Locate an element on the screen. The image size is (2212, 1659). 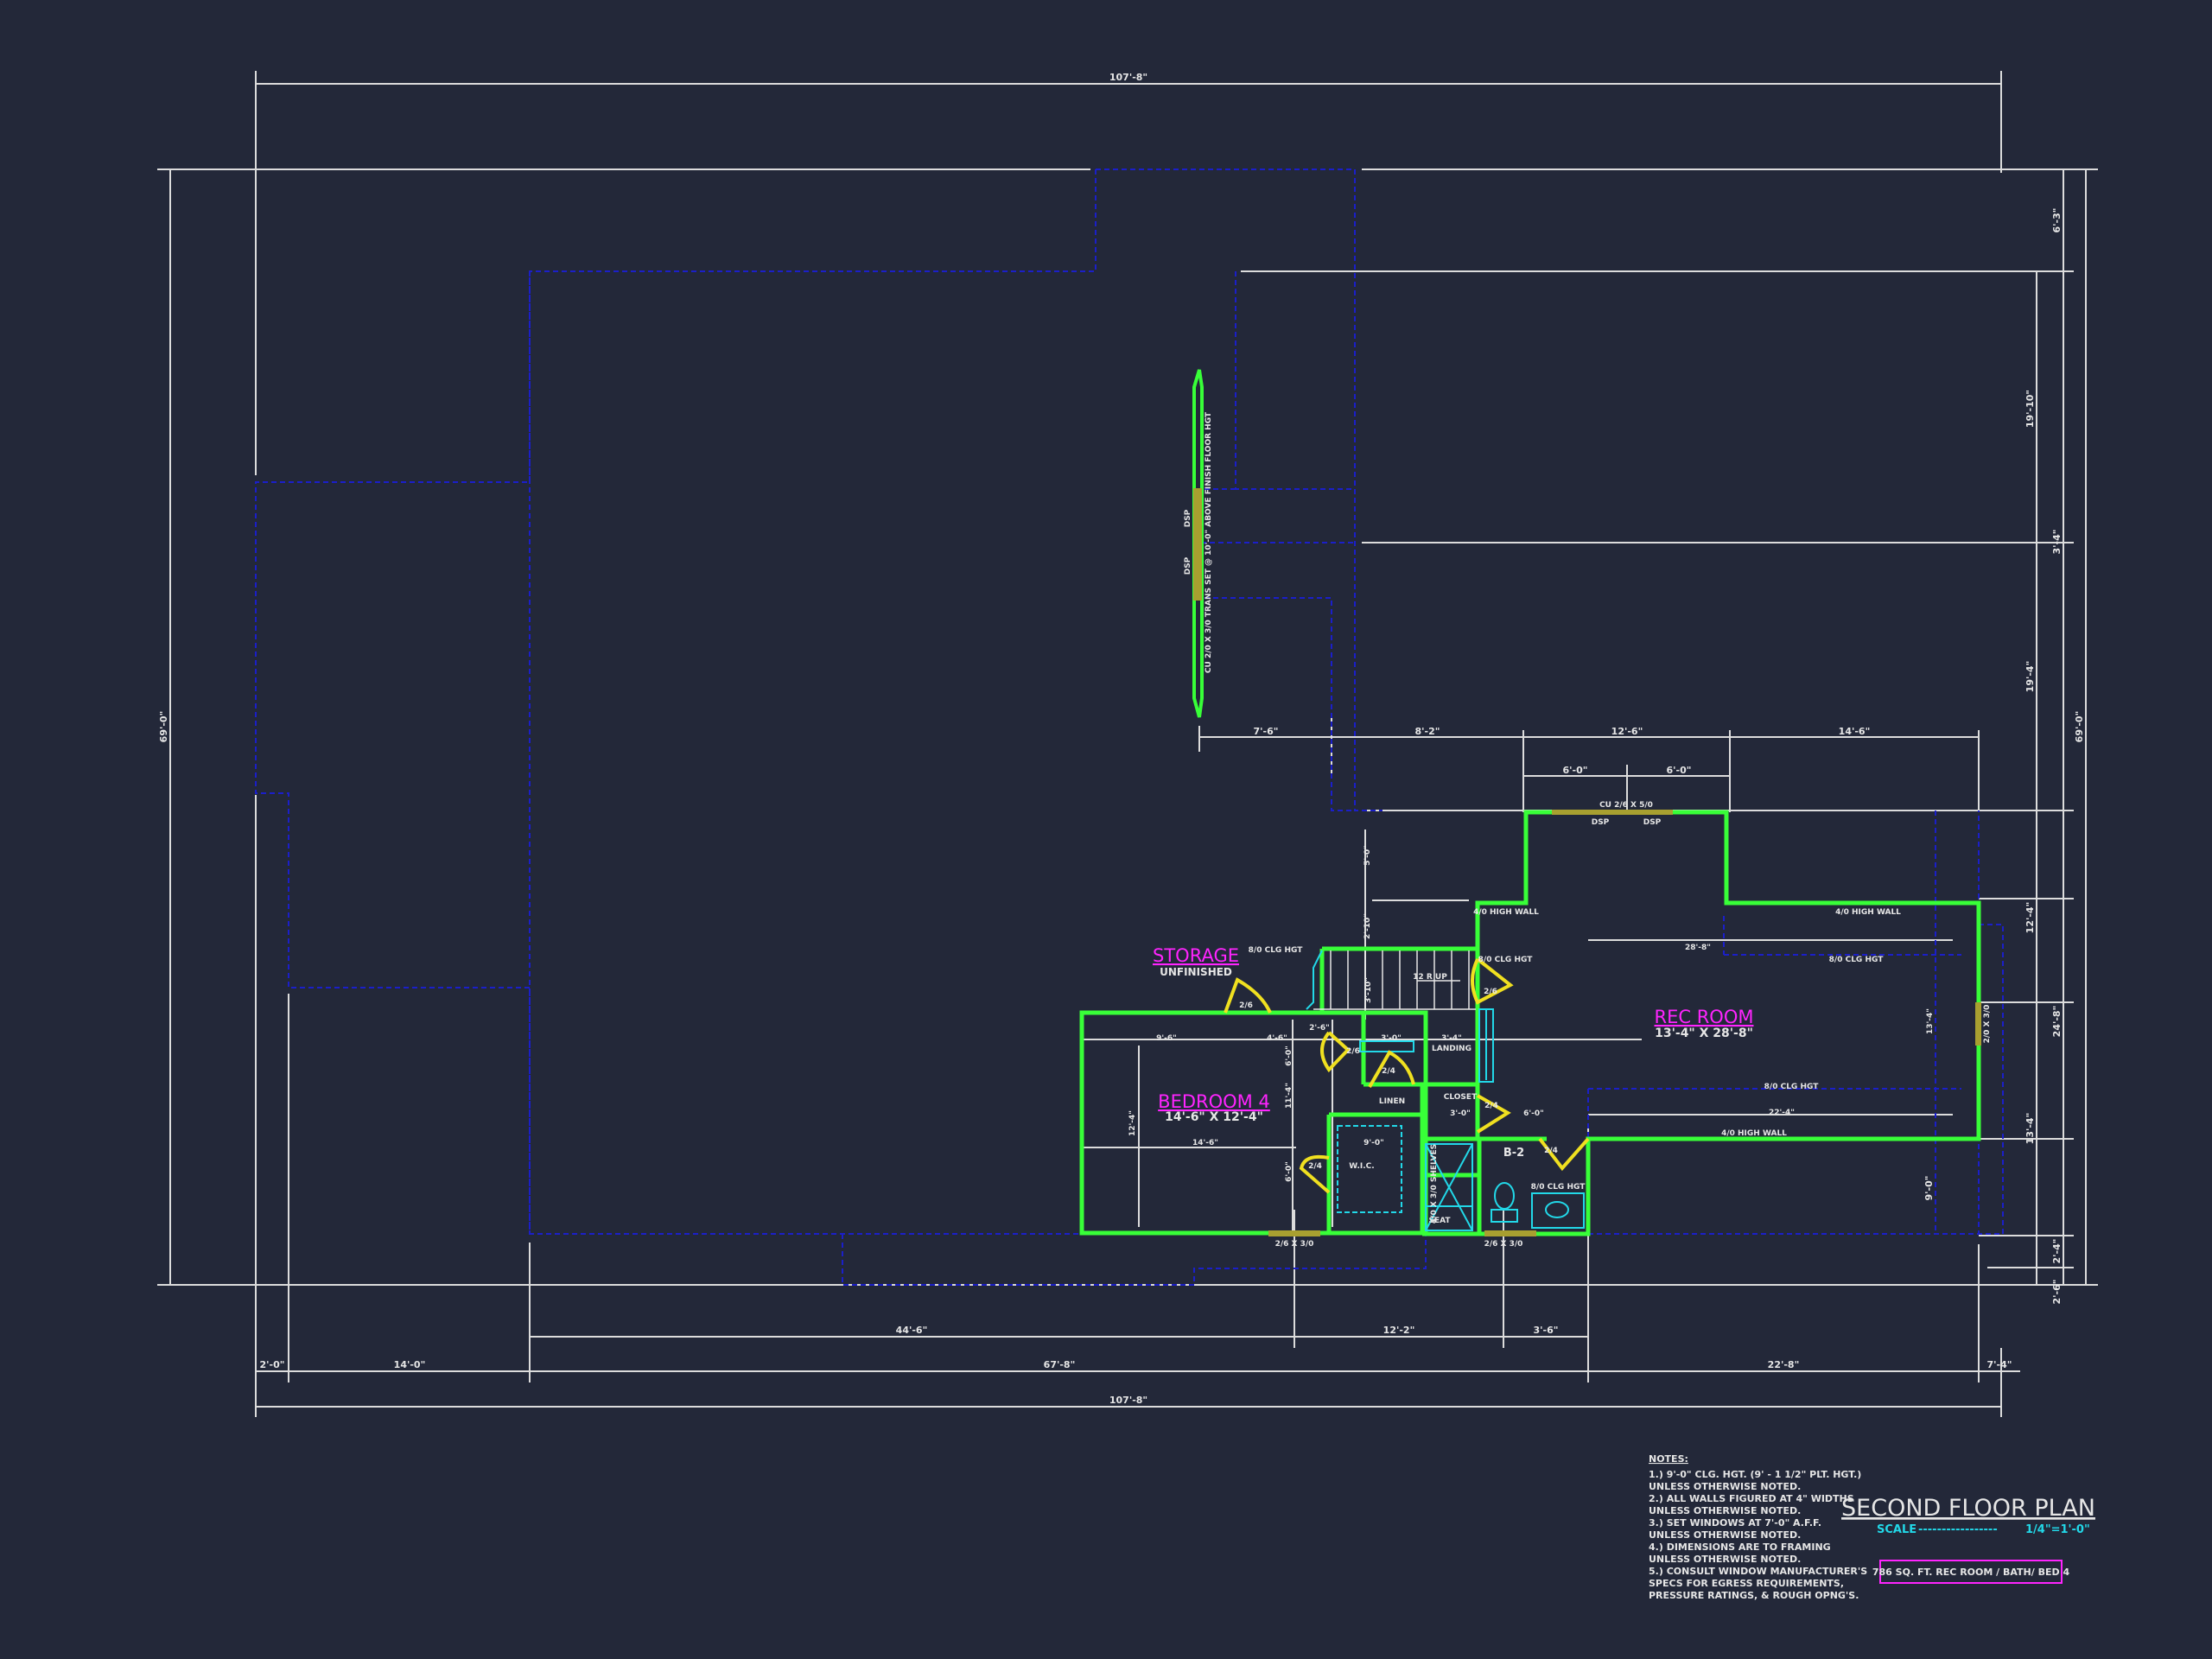
door-closet-label: 2/4 is located at coordinates (1491, 1106).